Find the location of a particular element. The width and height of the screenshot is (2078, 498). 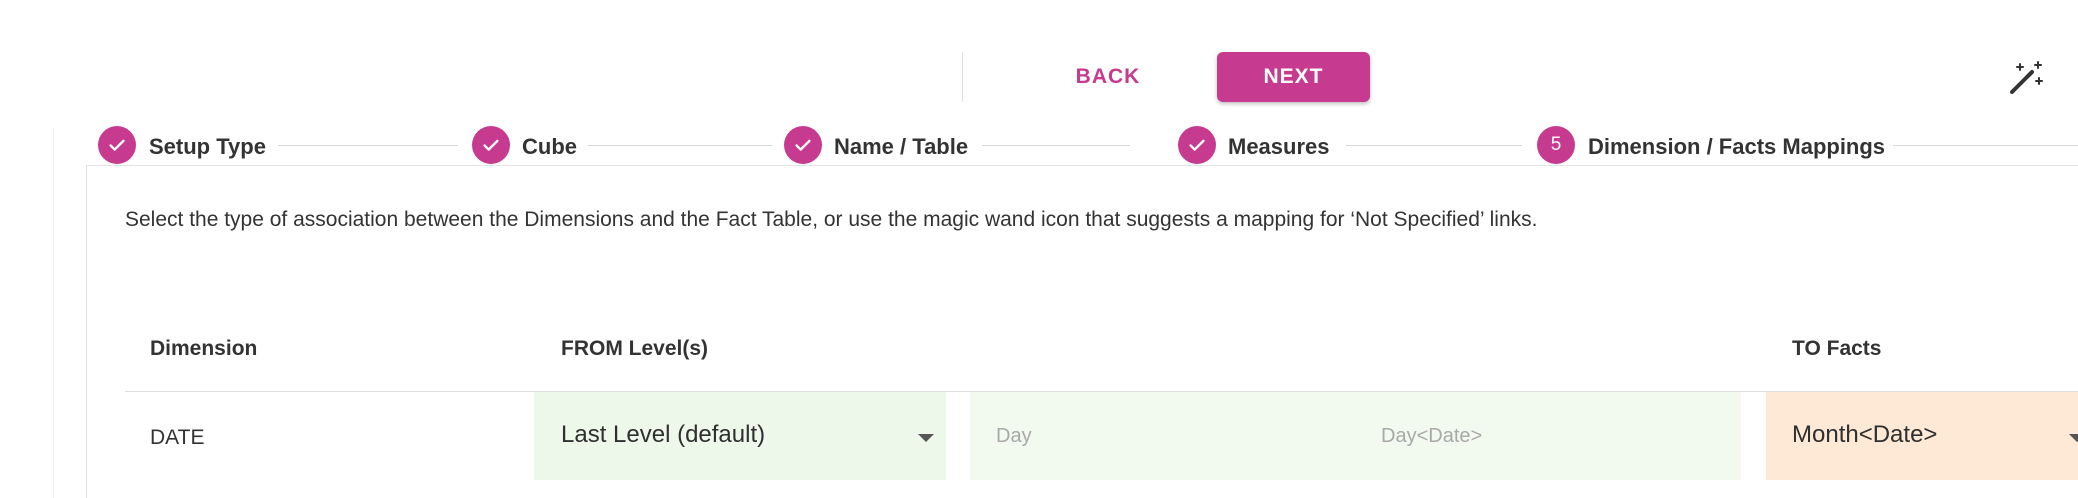

left-guide-line is located at coordinates (53, 313).